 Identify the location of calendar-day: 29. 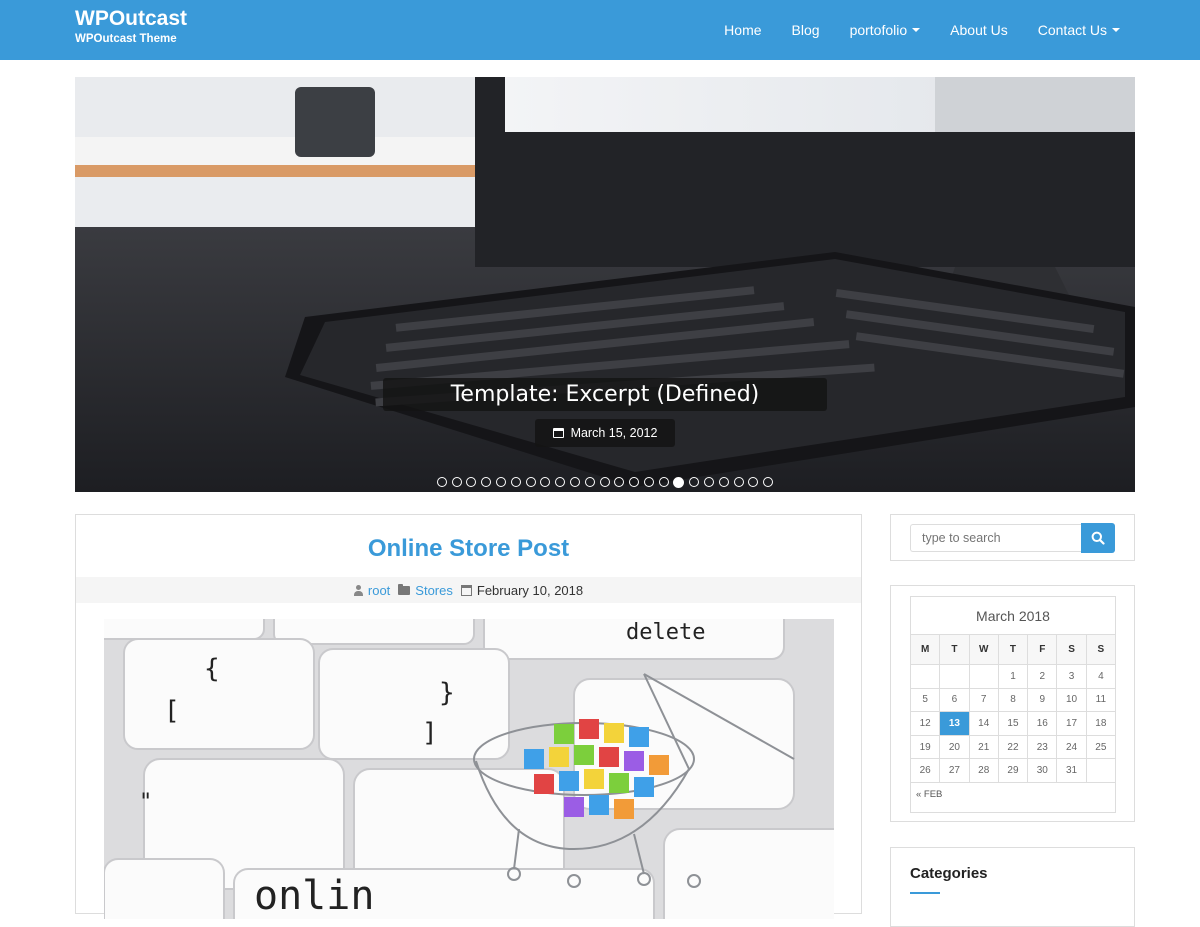
(1013, 770).